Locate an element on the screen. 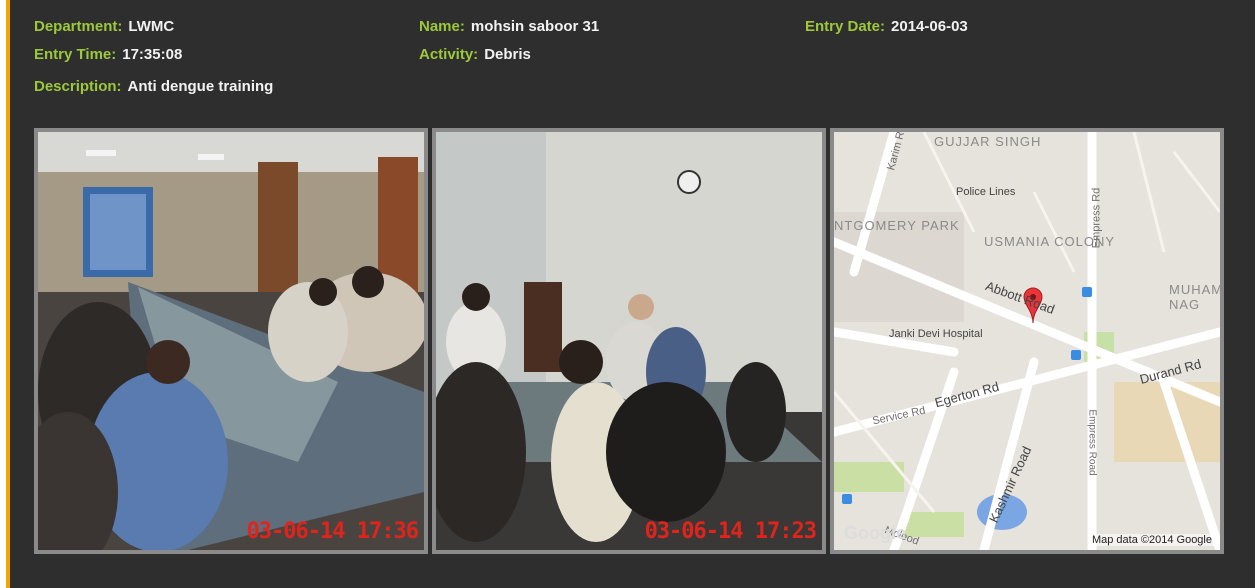 The height and width of the screenshot is (588, 1255). department-field: Department: LWMC is located at coordinates (104, 26).